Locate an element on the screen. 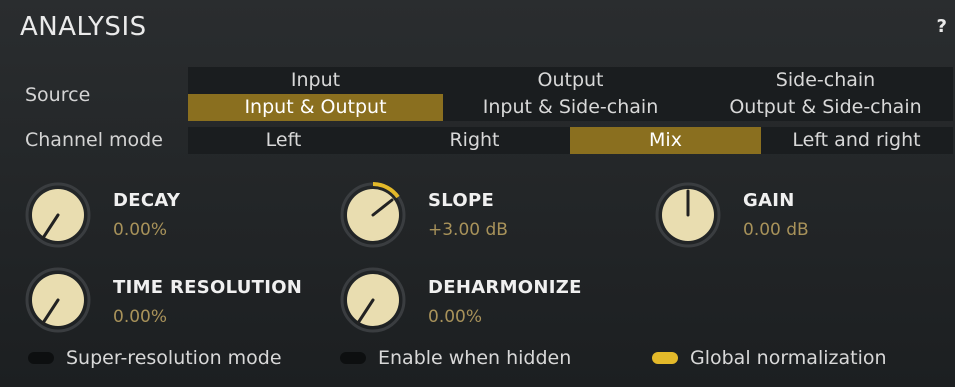 This screenshot has width=955, height=387. super-resolution-toggle: Super-resolution mode is located at coordinates (155, 358).